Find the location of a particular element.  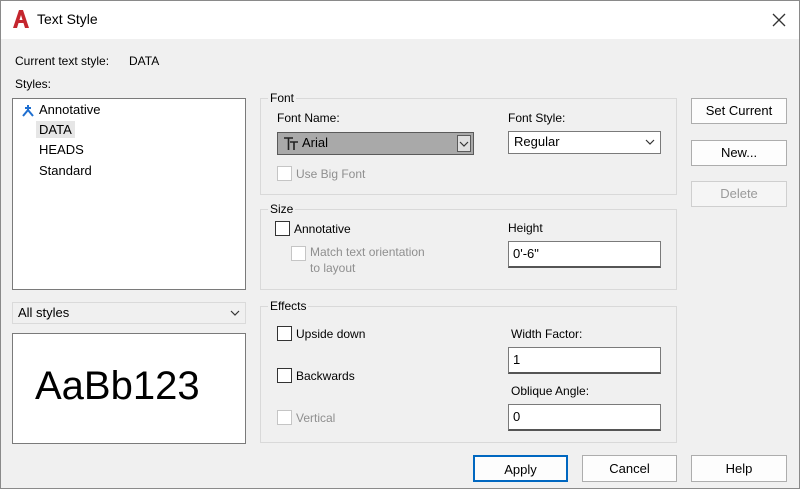

backwards-checkbox is located at coordinates (284, 375).